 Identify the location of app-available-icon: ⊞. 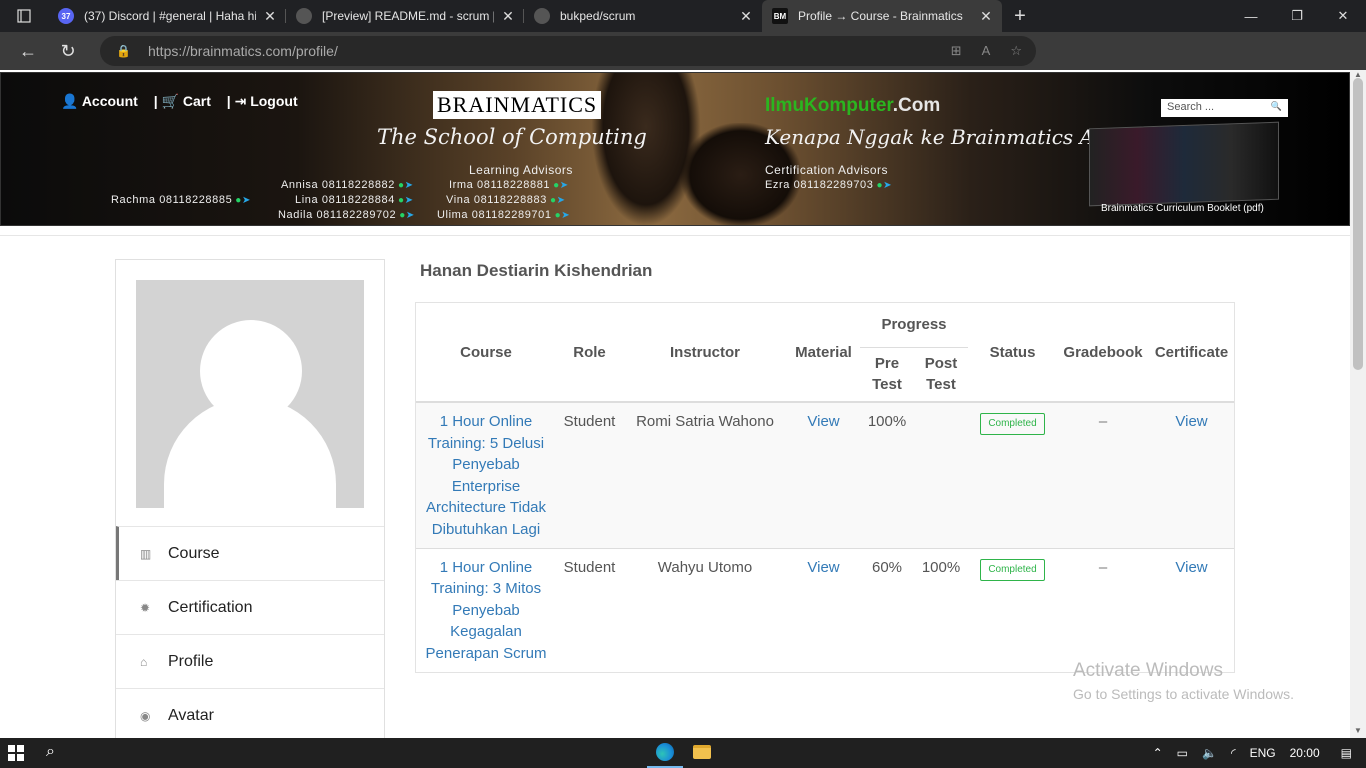
(956, 51).